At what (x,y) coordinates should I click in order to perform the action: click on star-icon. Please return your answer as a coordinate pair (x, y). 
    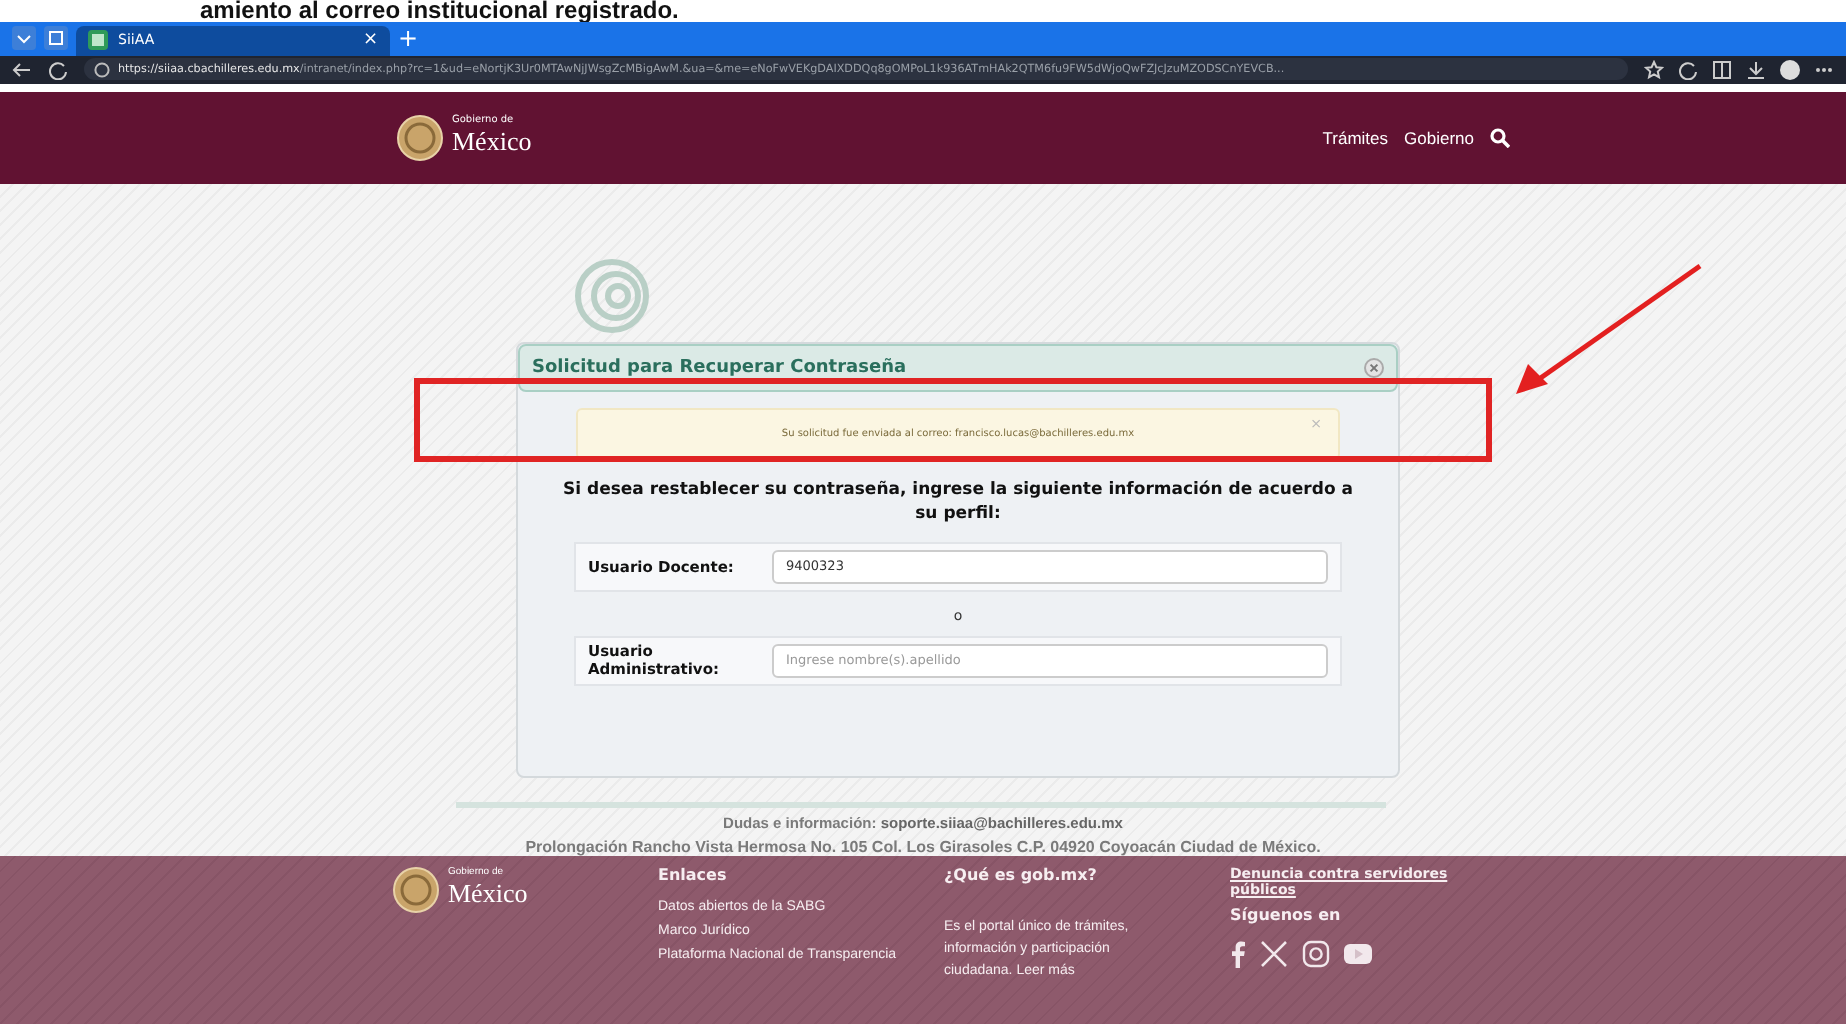
    Looking at the image, I should click on (1654, 69).